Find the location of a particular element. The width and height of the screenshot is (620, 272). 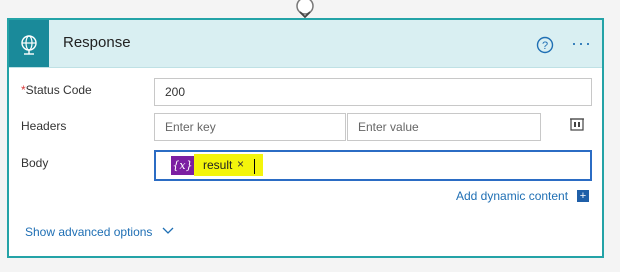

add-dynamic-content-link: Add dynamic content is located at coordinates (512, 196).